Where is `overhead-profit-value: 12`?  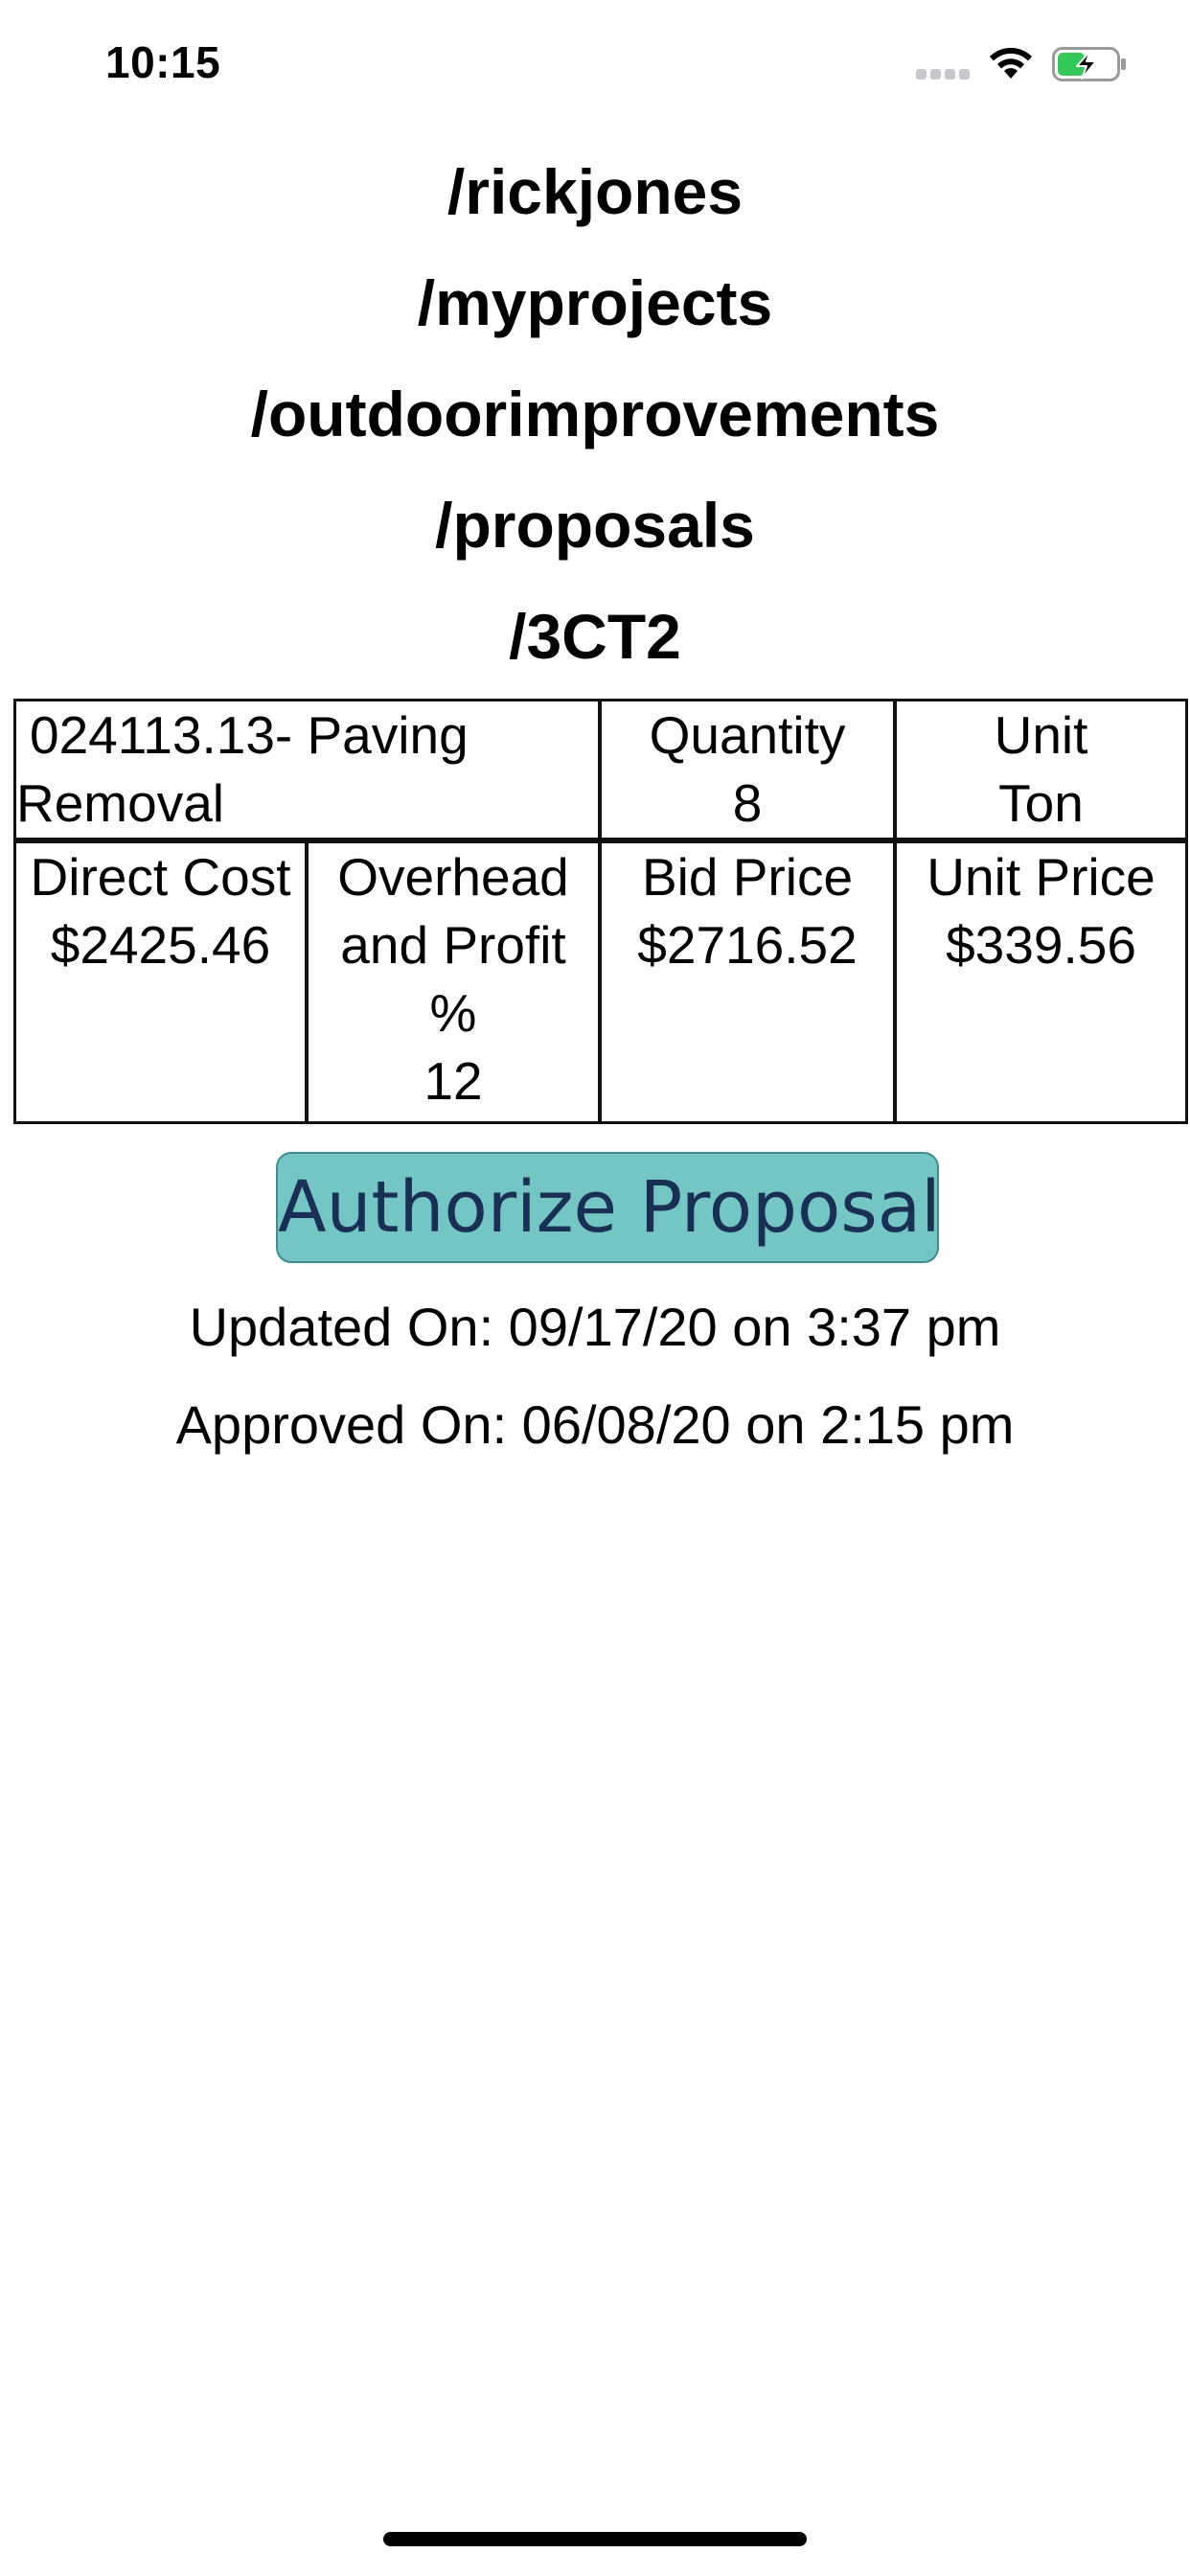
overhead-profit-value: 12 is located at coordinates (453, 1081).